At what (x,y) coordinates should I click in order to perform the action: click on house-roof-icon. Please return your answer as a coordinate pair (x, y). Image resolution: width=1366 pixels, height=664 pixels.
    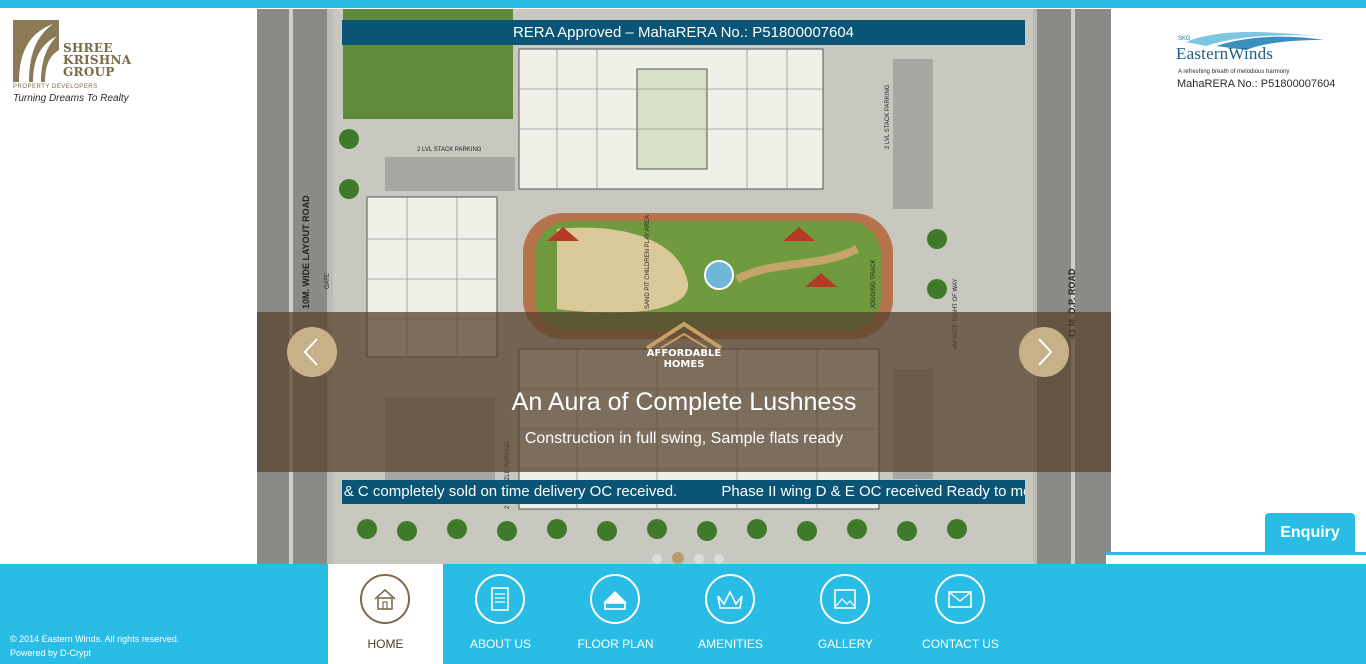
    Looking at the image, I should click on (684, 335).